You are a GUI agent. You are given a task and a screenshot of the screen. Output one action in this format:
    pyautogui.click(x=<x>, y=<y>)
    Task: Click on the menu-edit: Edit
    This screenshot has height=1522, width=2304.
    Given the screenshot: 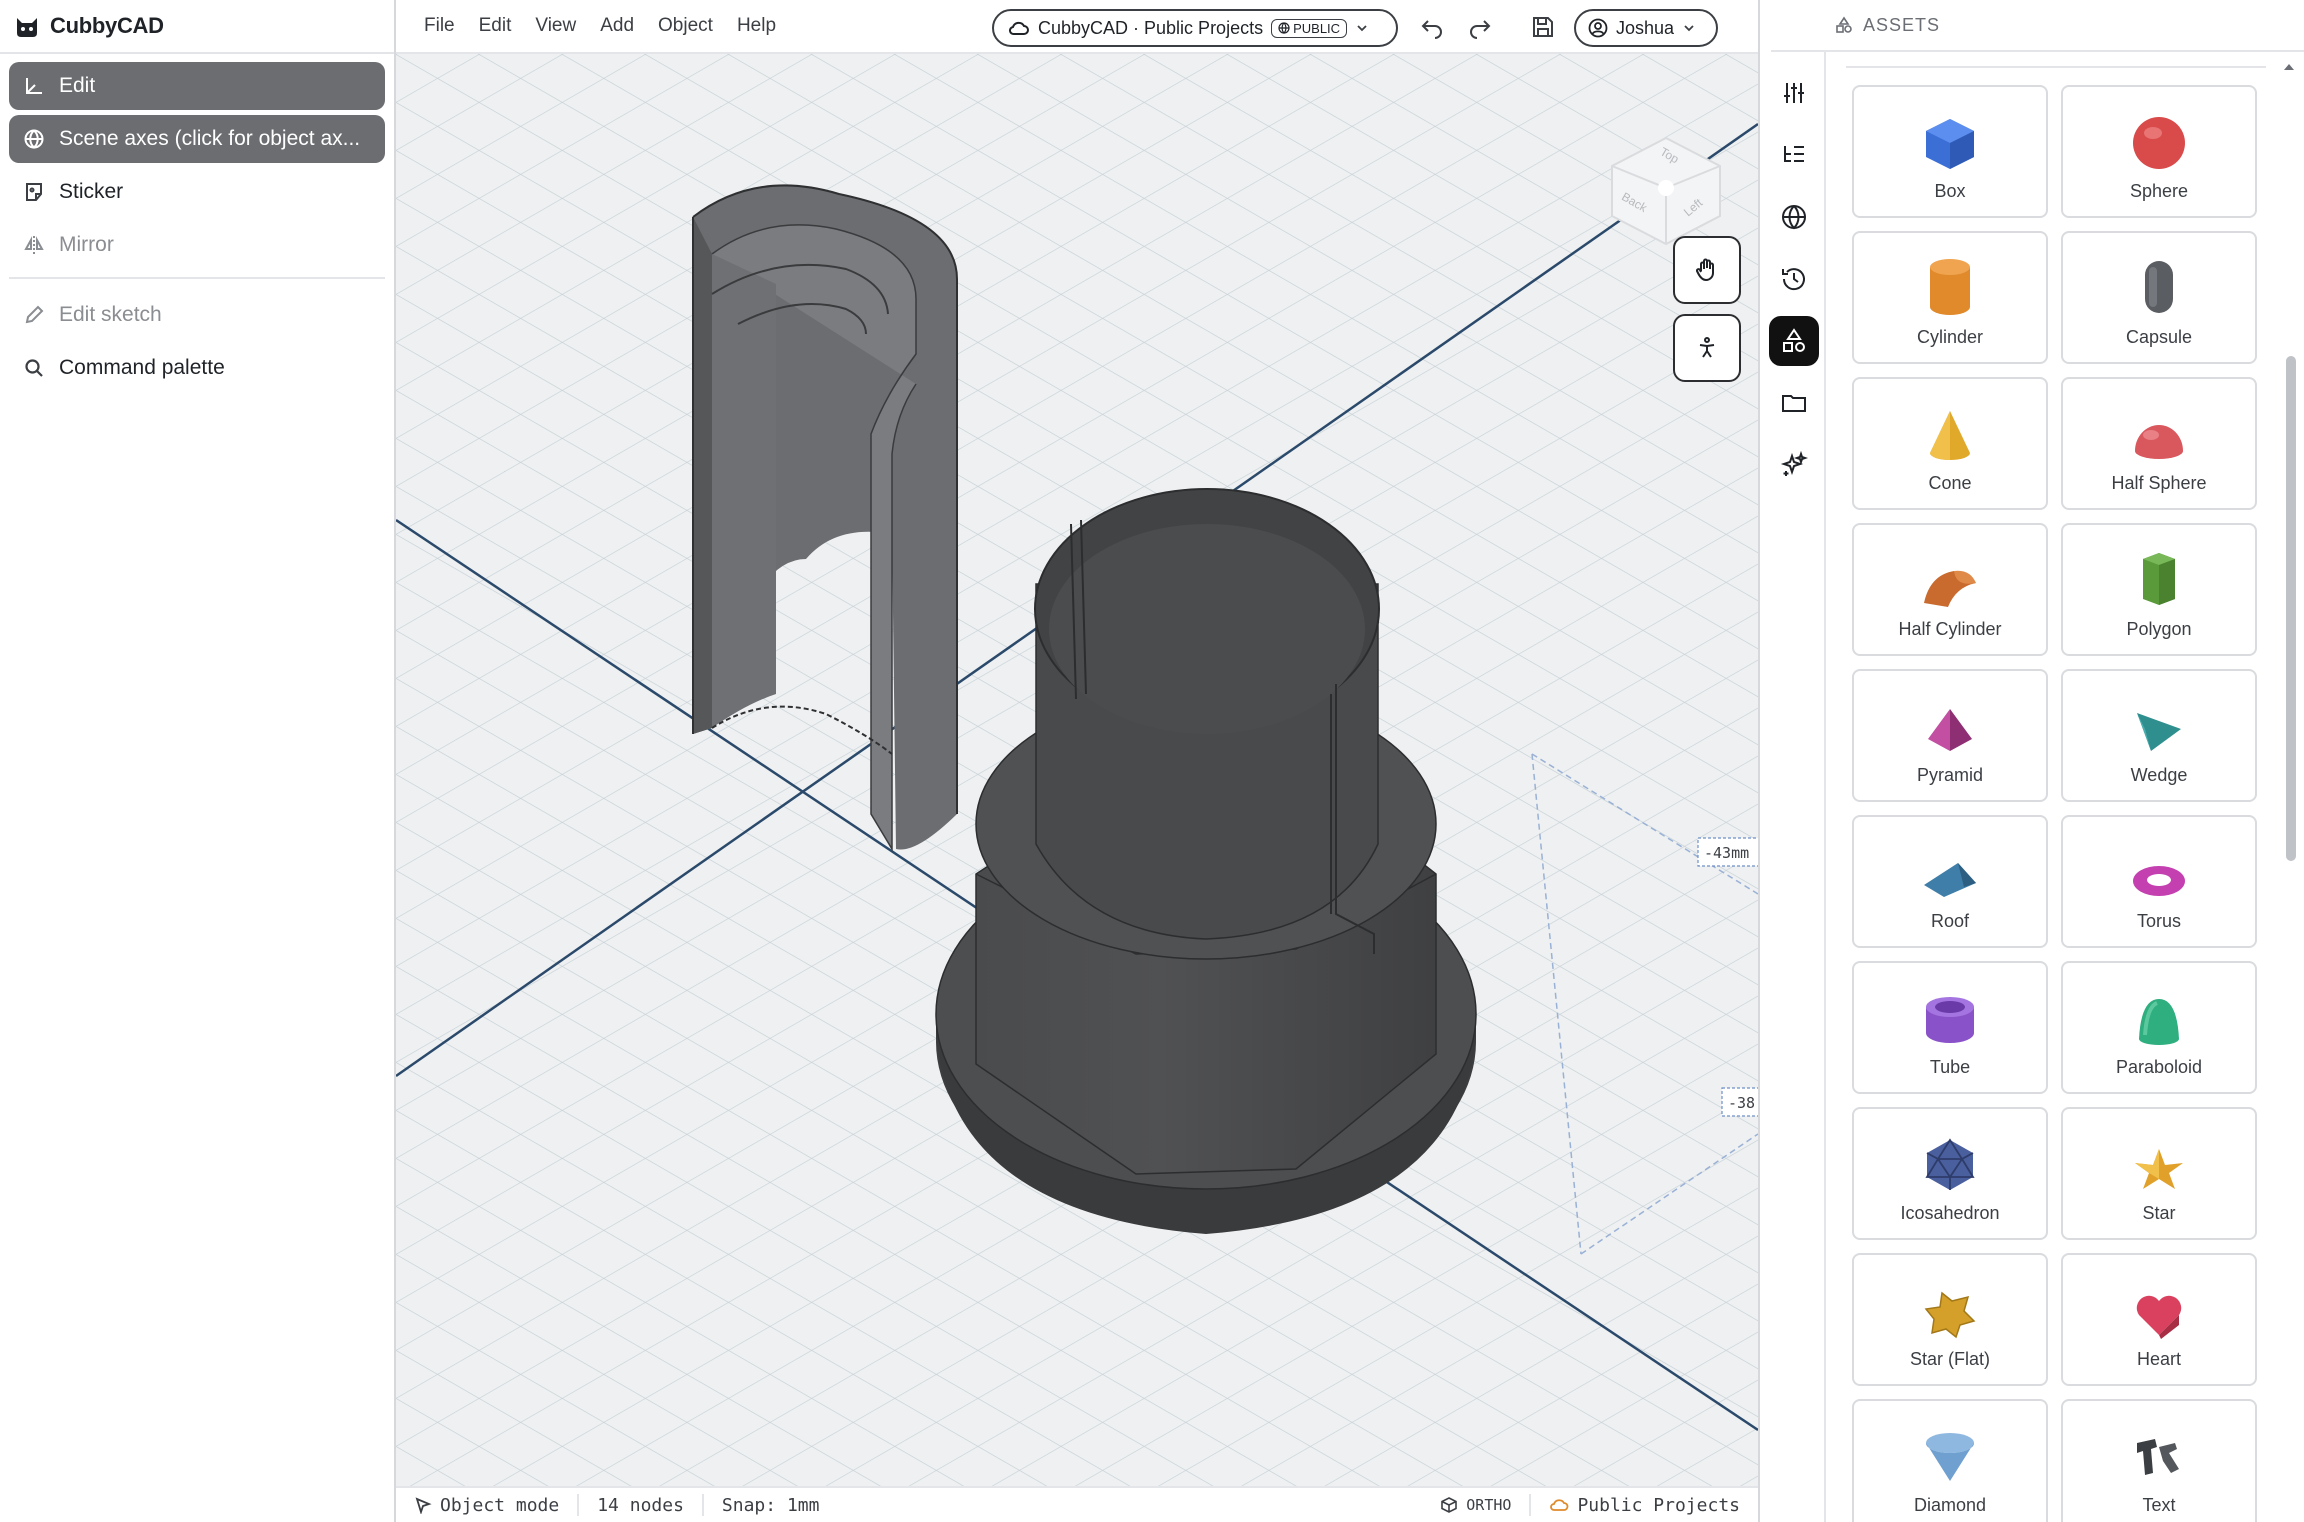 What is the action you would take?
    pyautogui.click(x=495, y=26)
    